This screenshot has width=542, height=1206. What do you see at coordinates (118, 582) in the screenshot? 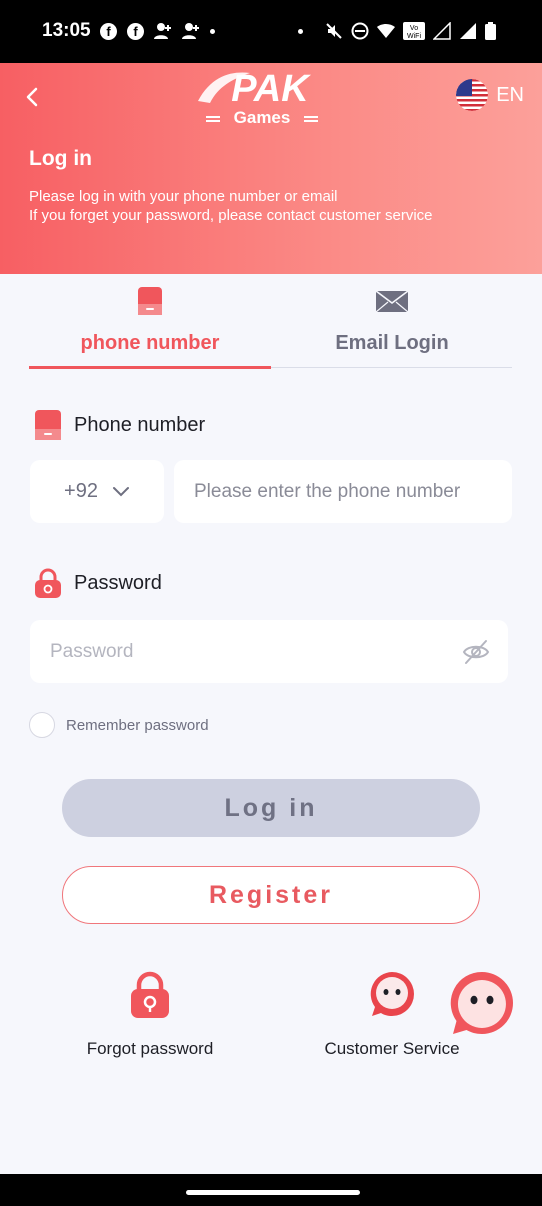
I see `password-label-text: Password` at bounding box center [118, 582].